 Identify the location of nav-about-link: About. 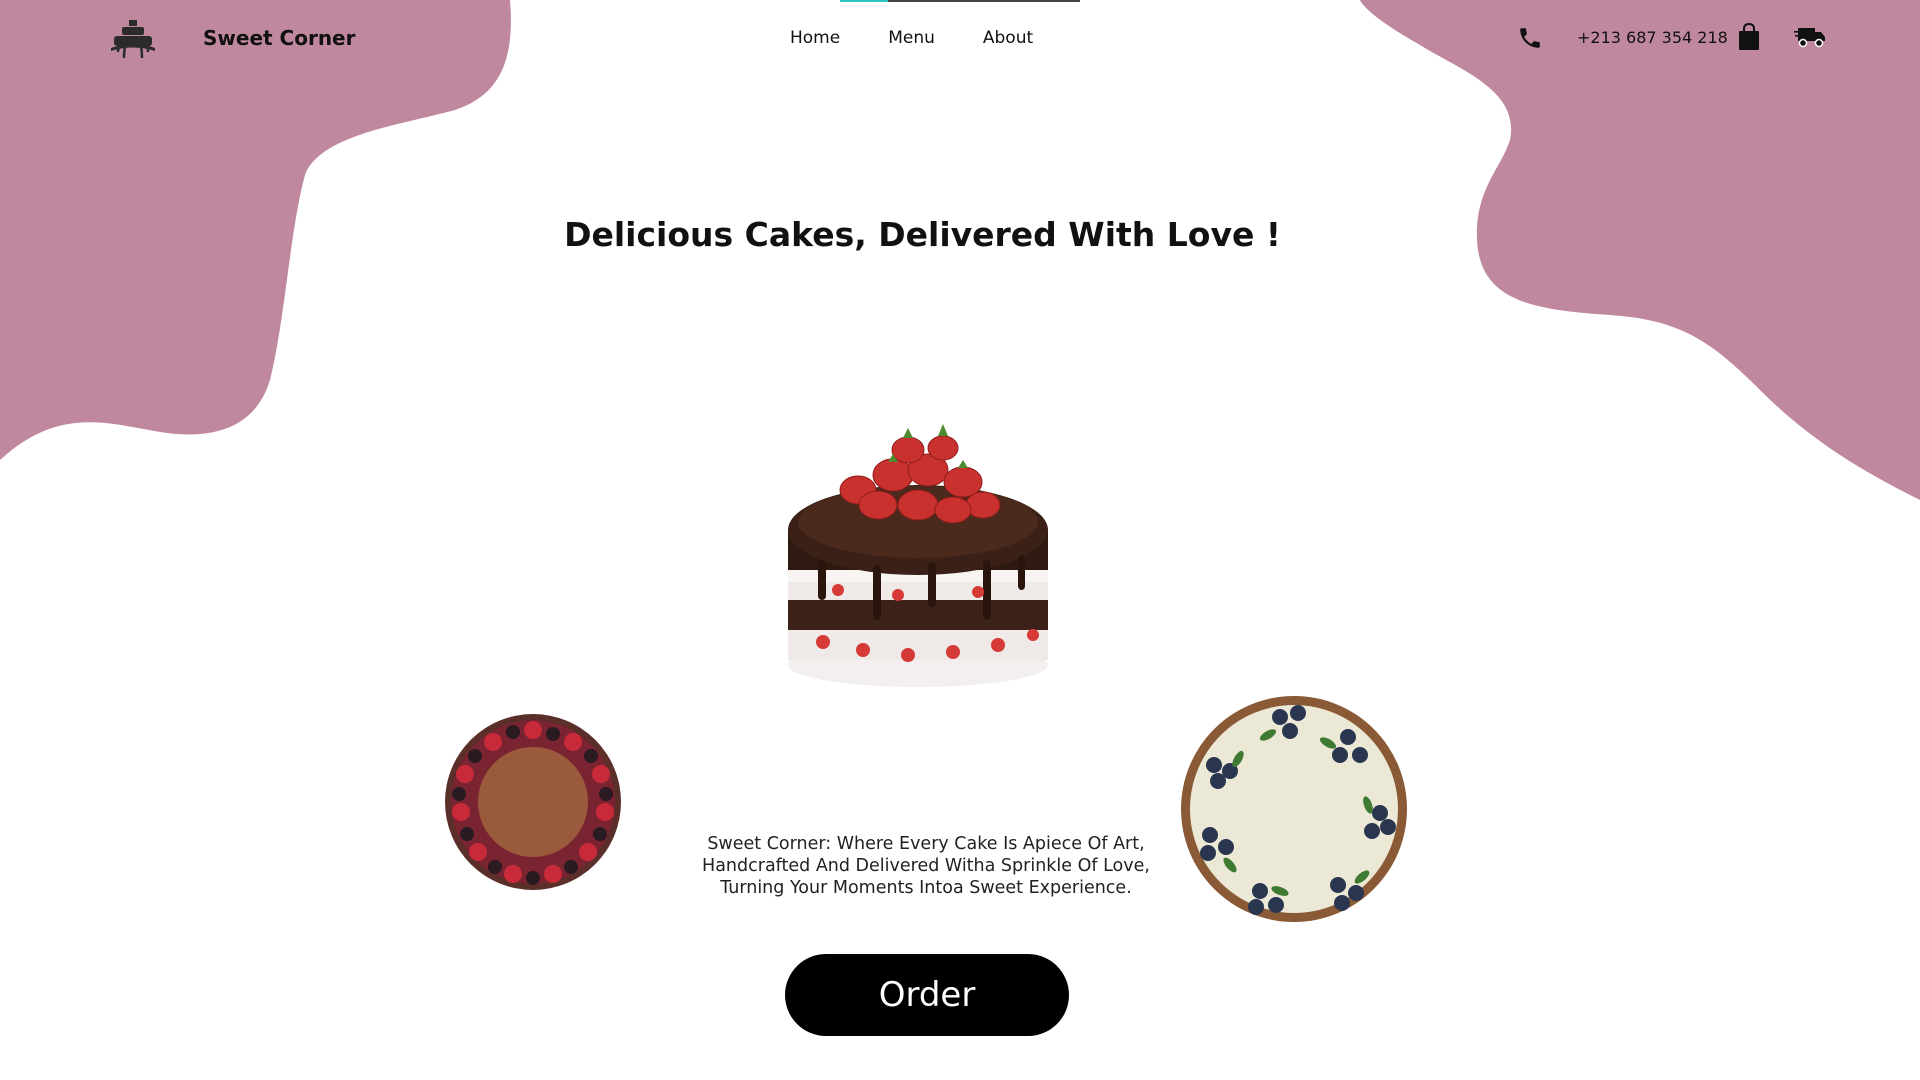
(1008, 38).